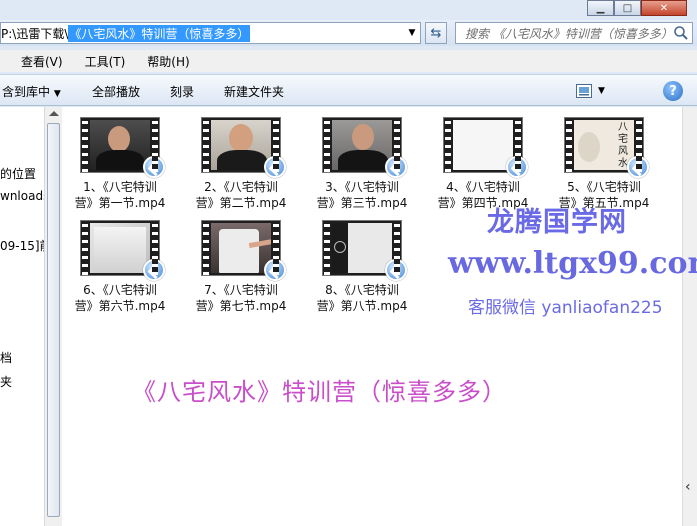 This screenshot has height=526, width=697. What do you see at coordinates (664, 8) in the screenshot?
I see `close-button: ✕` at bounding box center [664, 8].